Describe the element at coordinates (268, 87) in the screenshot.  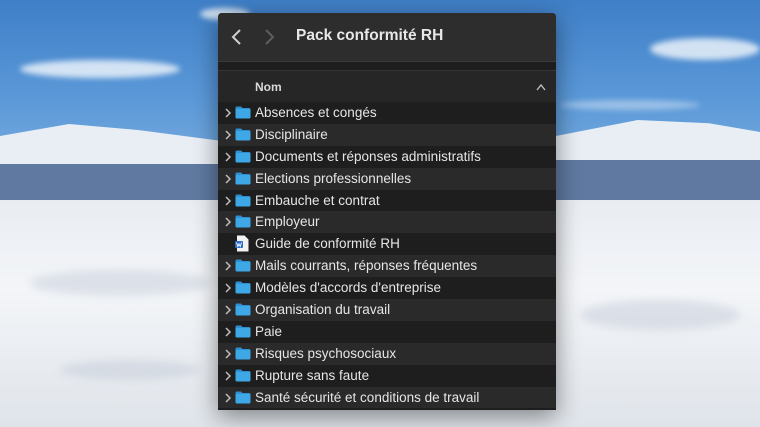
I see `column-header-label: Nom` at that location.